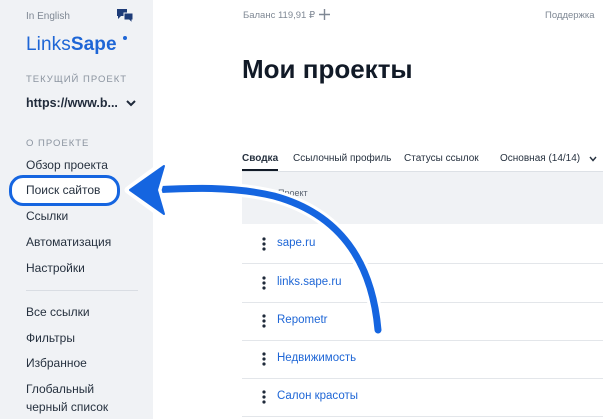 The height and width of the screenshot is (419, 603). Describe the element at coordinates (422, 244) in the screenshot. I see `table-row: sape.ru` at that location.